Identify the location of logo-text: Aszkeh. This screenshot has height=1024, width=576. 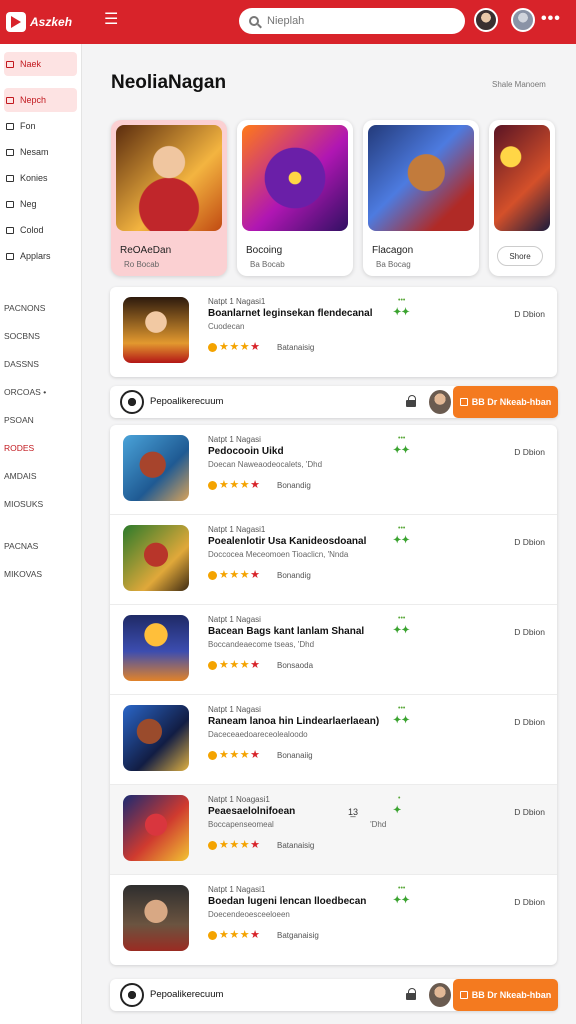
(51, 22).